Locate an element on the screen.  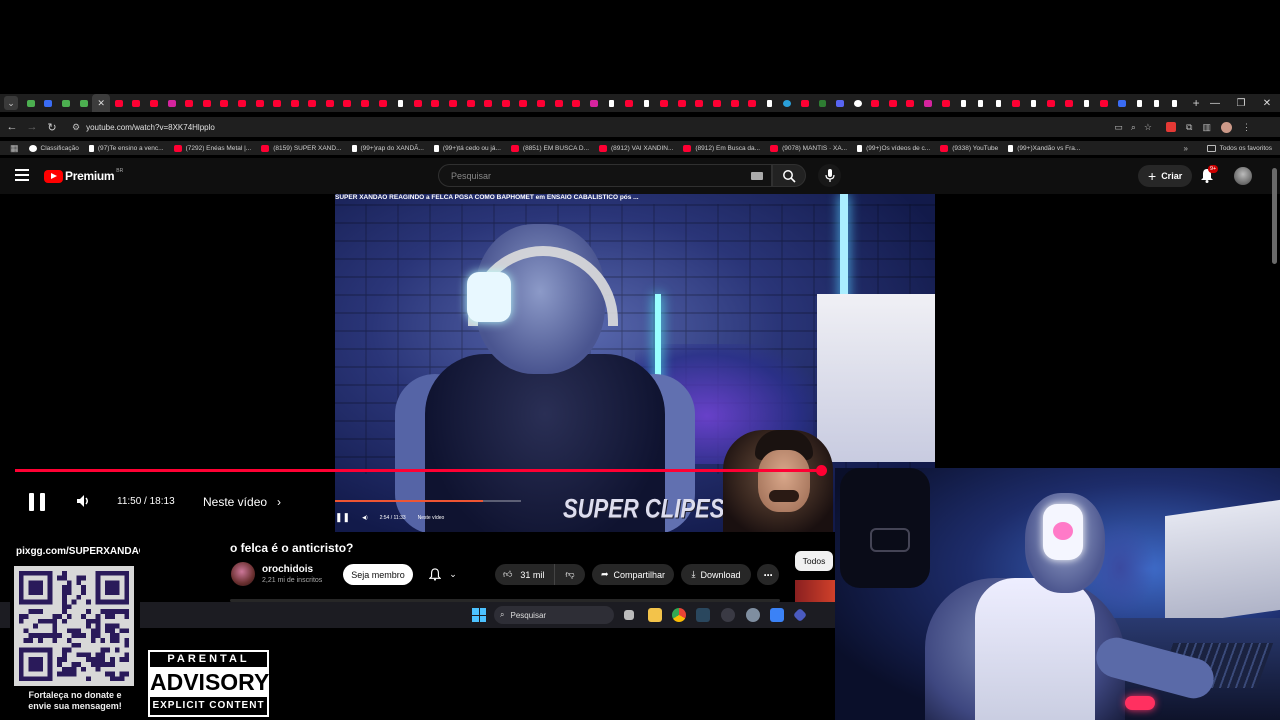
share-button: ➦ Compartilhar is located at coordinates (633, 574).